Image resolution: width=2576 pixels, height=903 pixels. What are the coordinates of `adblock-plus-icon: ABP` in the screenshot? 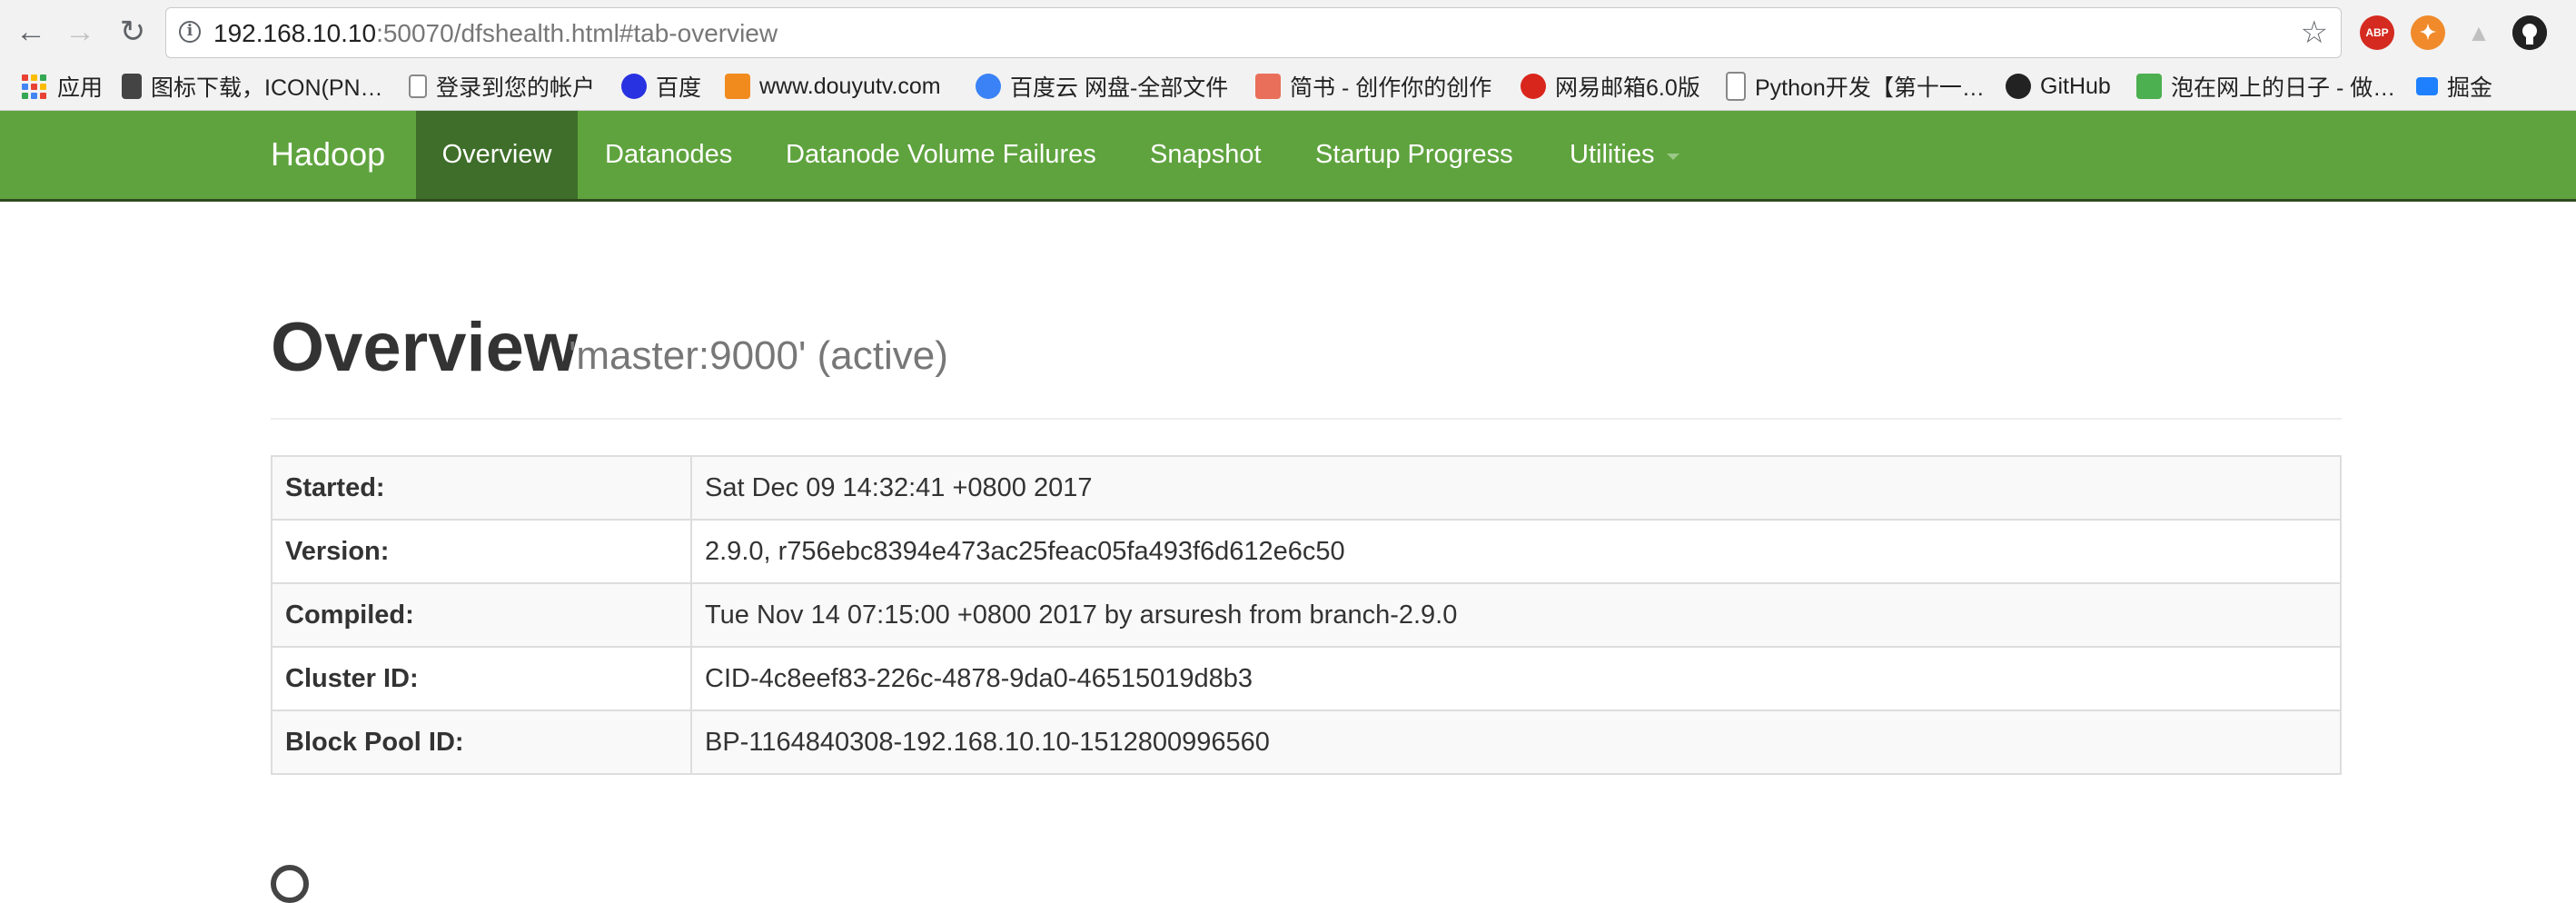 It's located at (2377, 32).